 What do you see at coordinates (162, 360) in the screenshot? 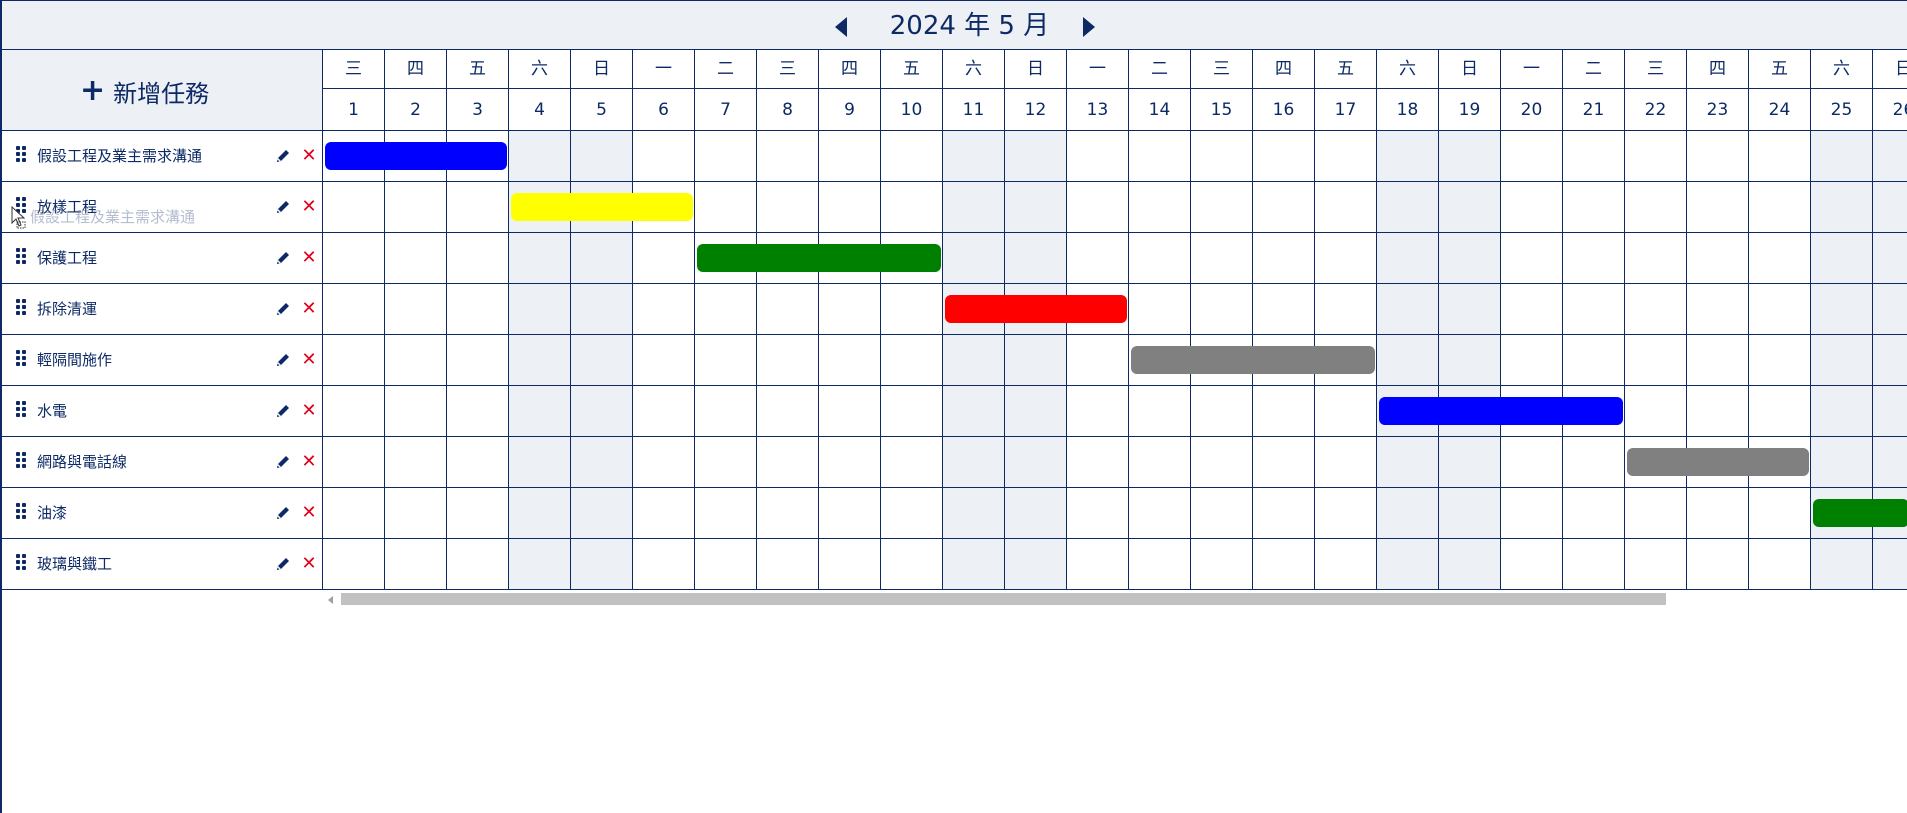
I see `task-row: 輕隔間施作 ✕` at bounding box center [162, 360].